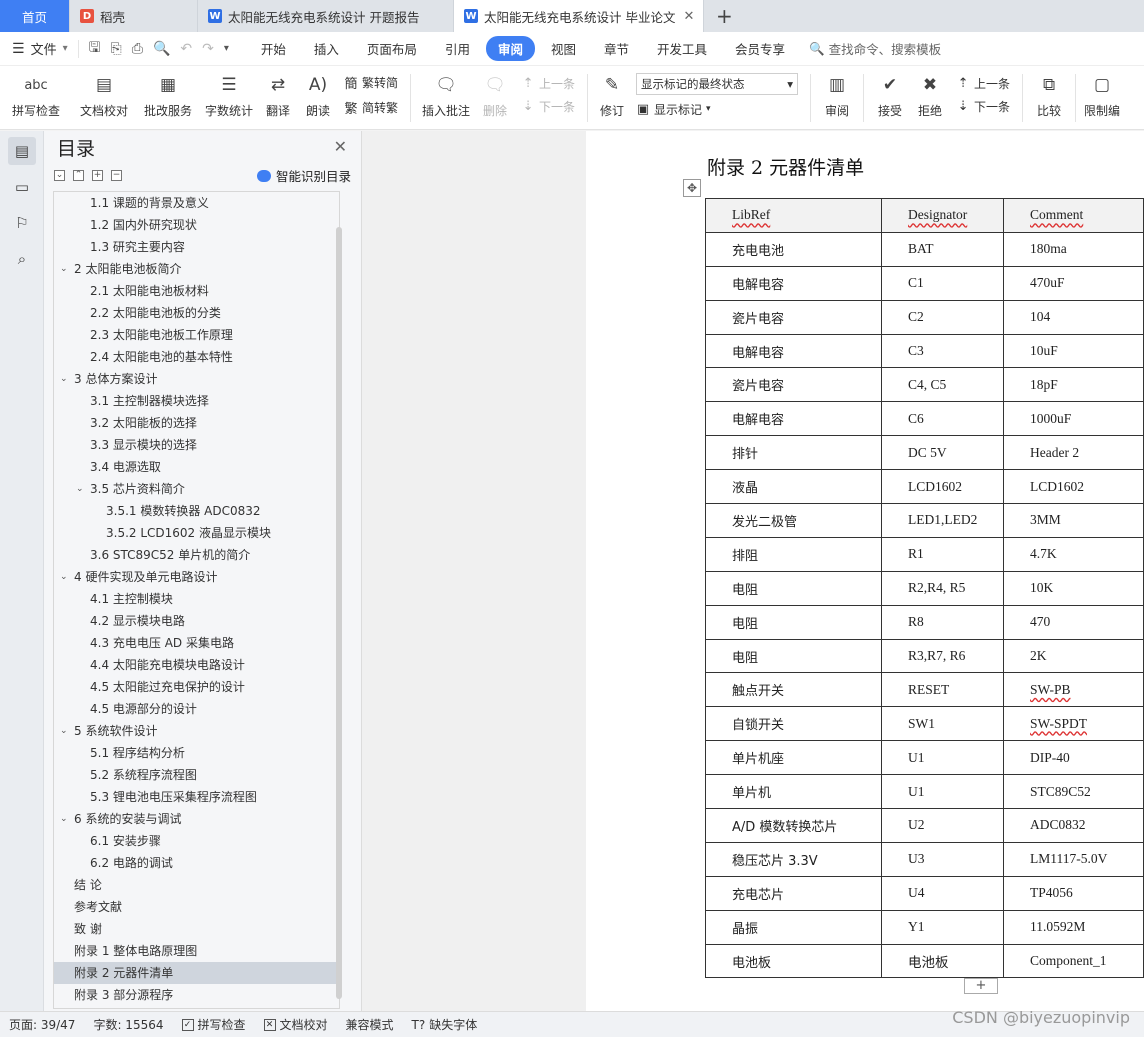 This screenshot has height=1037, width=1144. I want to click on file-menu: ☰ 文件 ▾, so click(39, 49).